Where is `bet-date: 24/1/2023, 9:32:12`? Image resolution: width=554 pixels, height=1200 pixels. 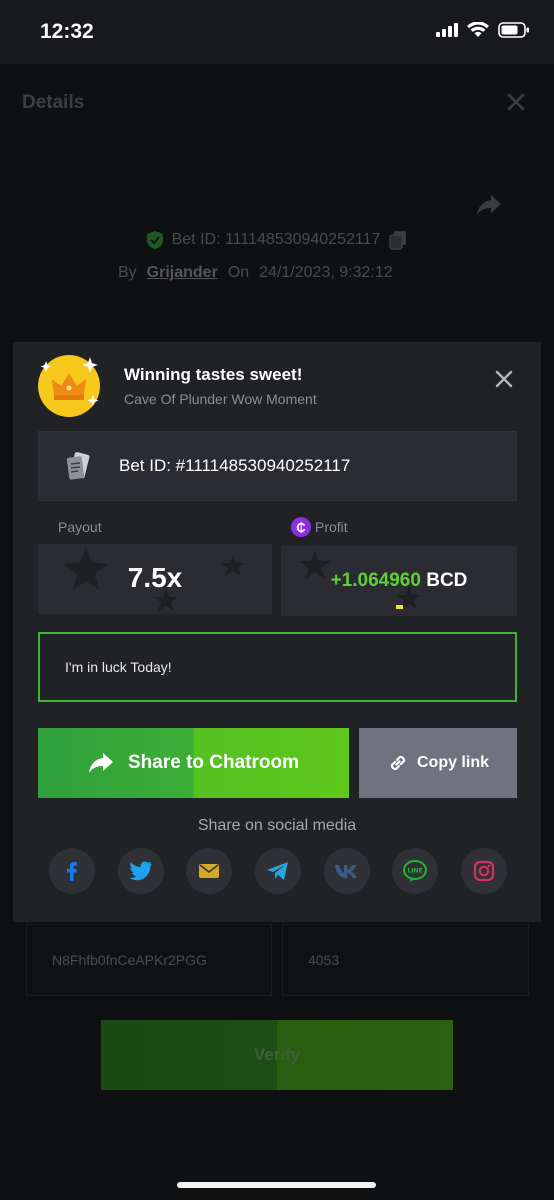
bet-date: 24/1/2023, 9:32:12 is located at coordinates (326, 272).